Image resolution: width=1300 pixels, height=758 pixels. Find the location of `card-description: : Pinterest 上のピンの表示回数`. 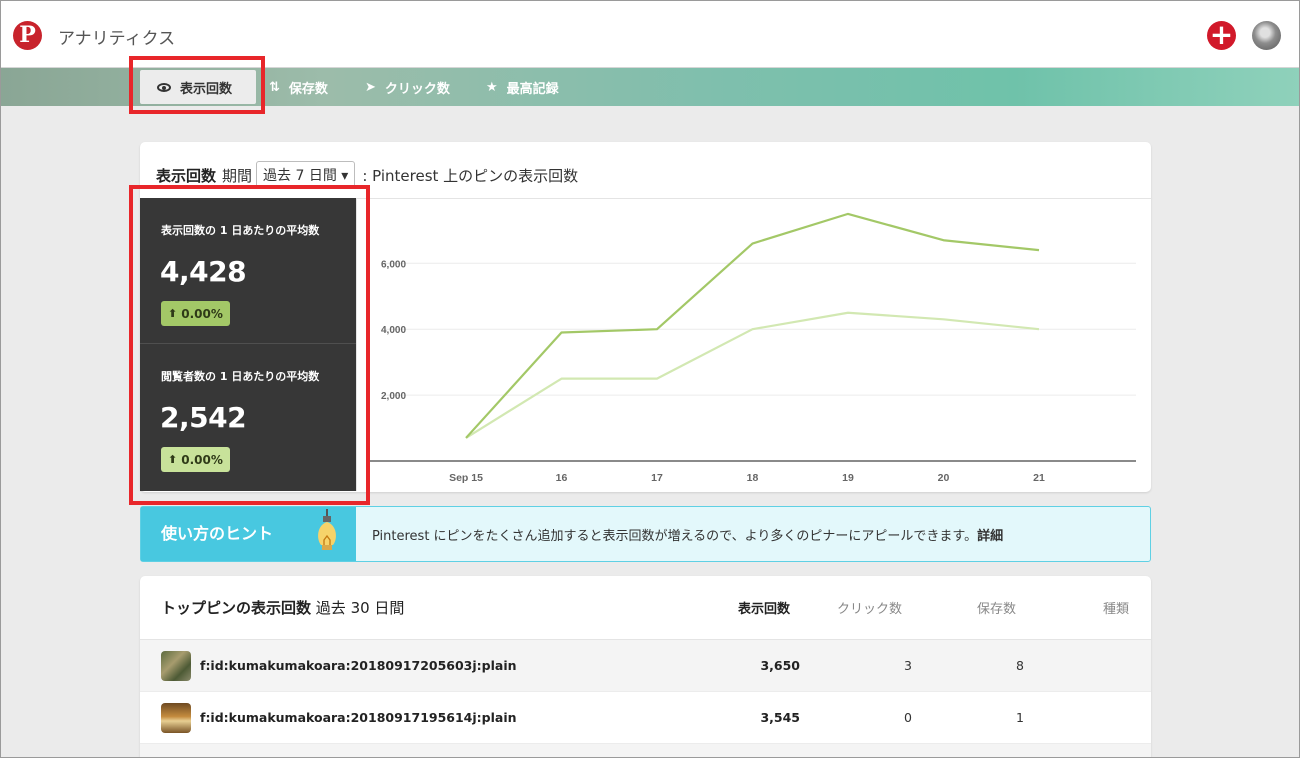

card-description: : Pinterest 上のピンの表示回数 is located at coordinates (470, 175).